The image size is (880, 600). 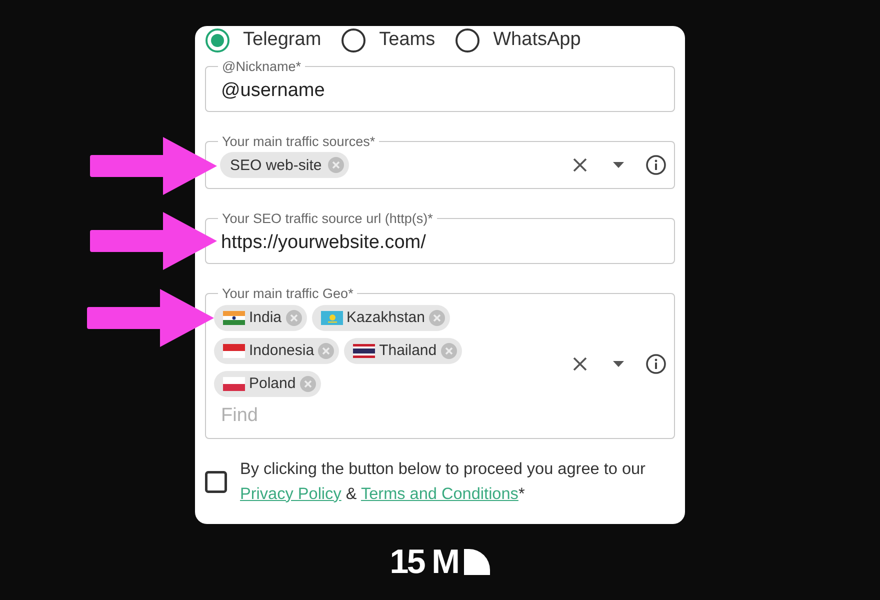 I want to click on logo-mark-icon, so click(x=477, y=562).